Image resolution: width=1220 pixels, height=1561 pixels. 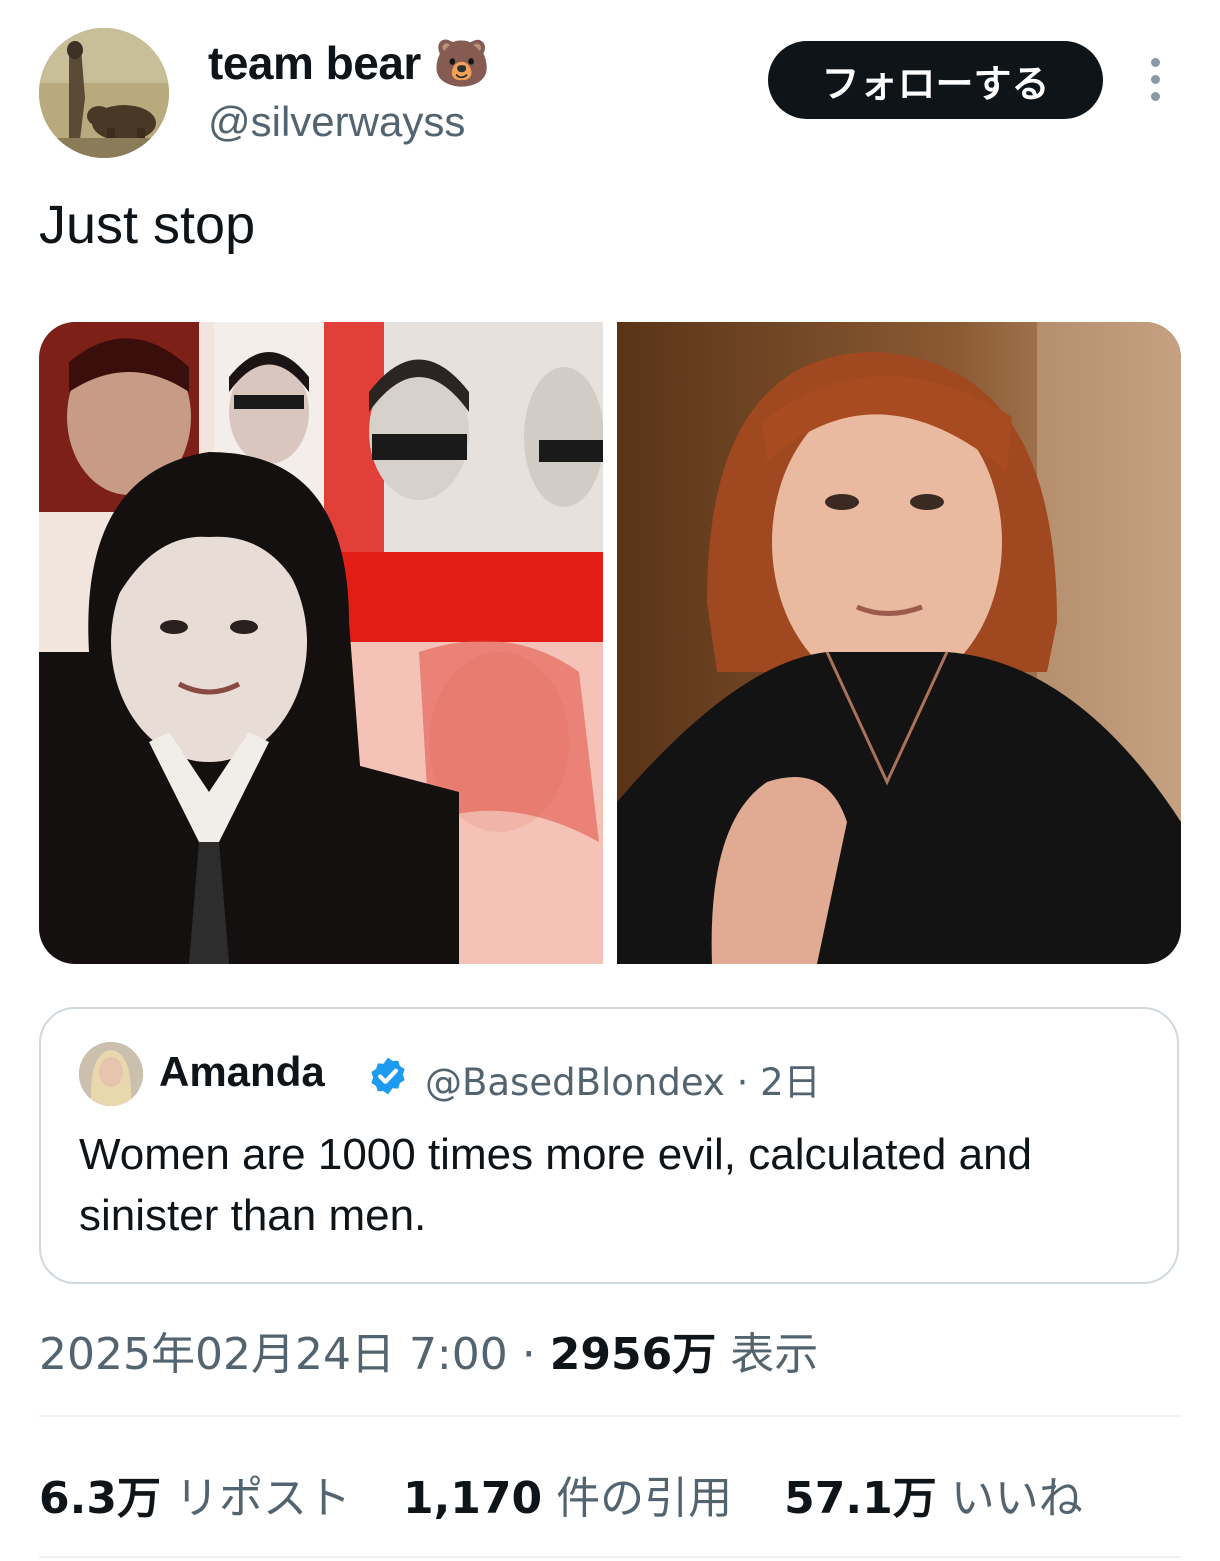 I want to click on reposts-stat: 6.3万 リポスト, so click(x=195, y=1494).